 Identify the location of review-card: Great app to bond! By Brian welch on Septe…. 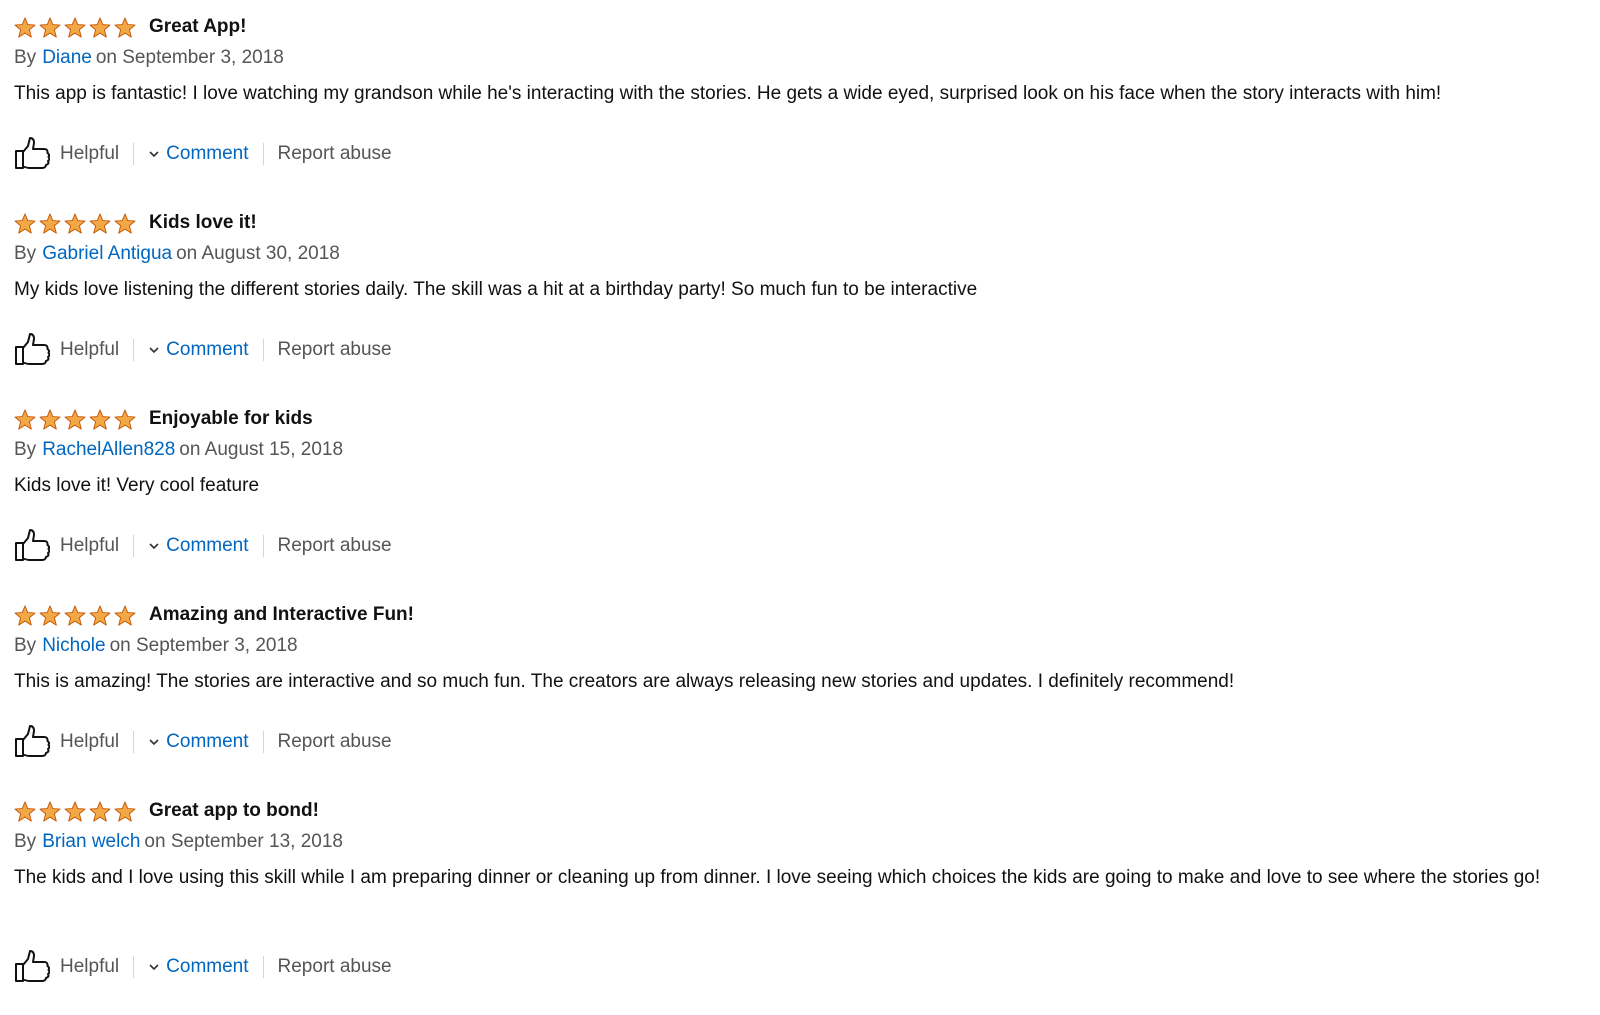
(797, 845).